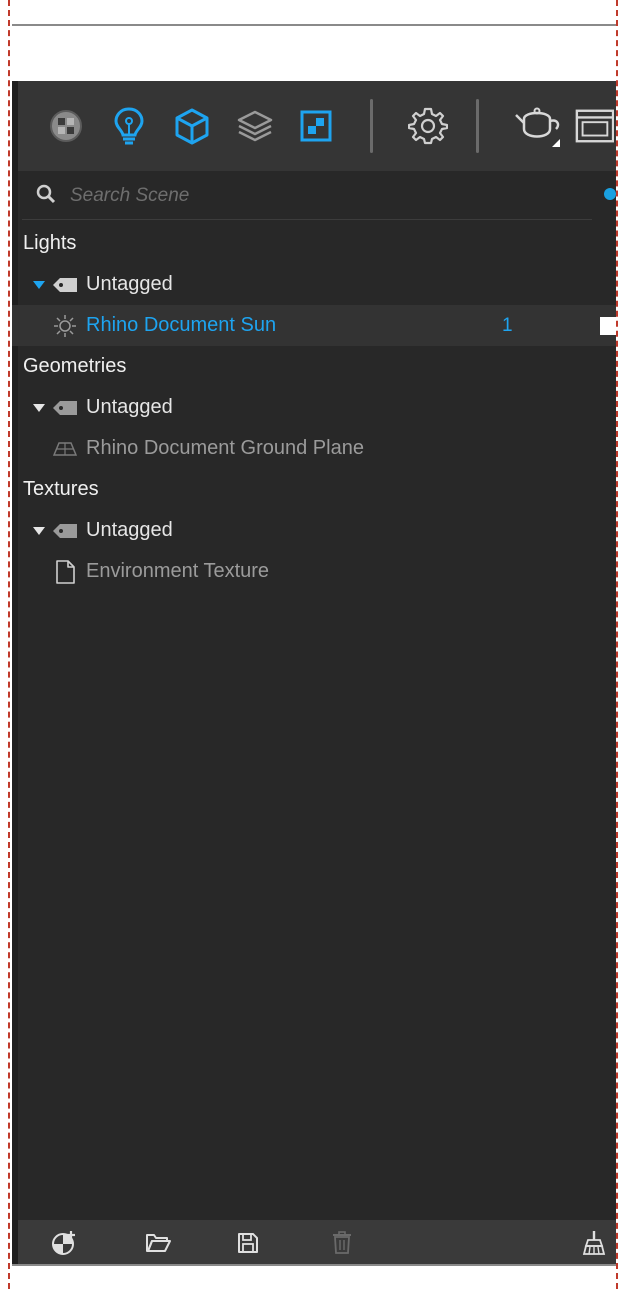  Describe the element at coordinates (428, 126) in the screenshot. I see `settings-icon` at that location.